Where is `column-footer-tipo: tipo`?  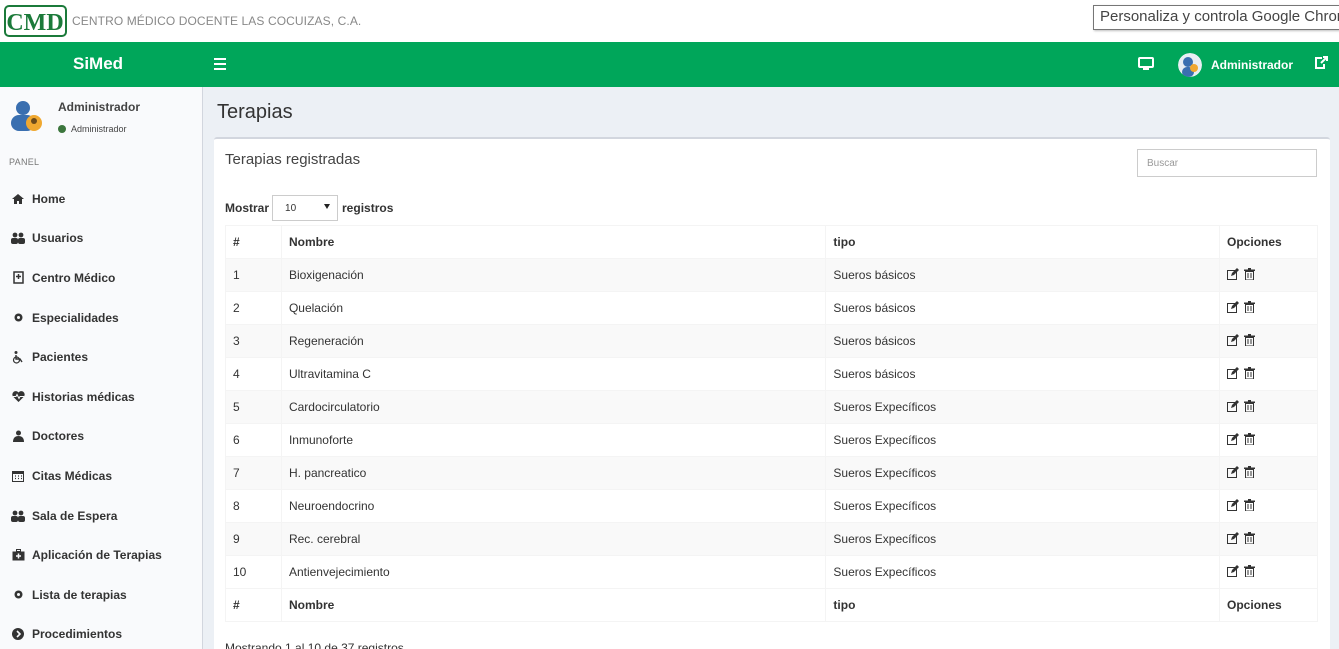
column-footer-tipo: tipo is located at coordinates (1023, 605).